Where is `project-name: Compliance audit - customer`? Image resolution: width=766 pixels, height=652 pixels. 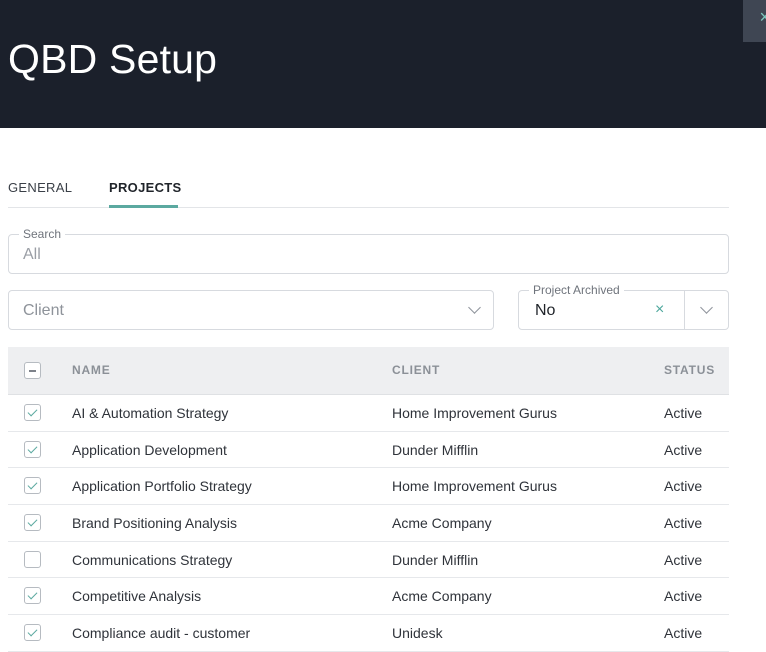 project-name: Compliance audit - customer is located at coordinates (161, 633).